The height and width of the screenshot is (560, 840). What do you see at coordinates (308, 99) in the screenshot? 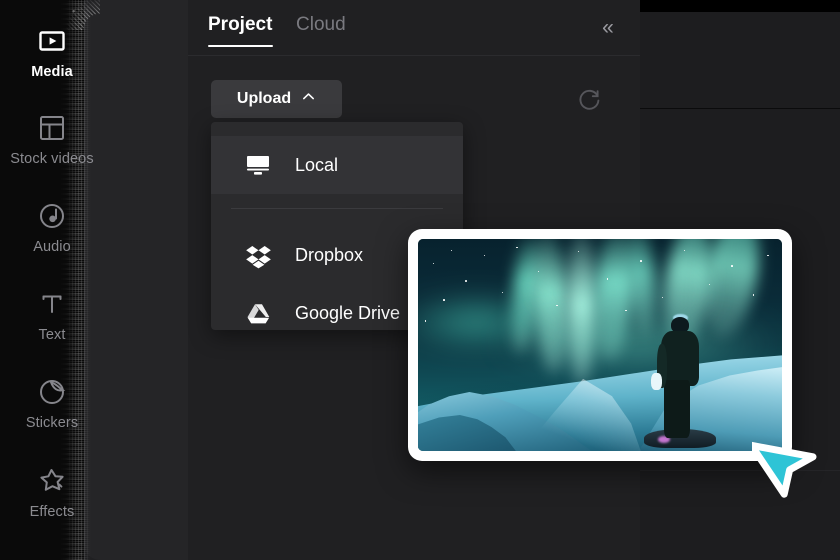
I see `chevron-up-icon` at bounding box center [308, 99].